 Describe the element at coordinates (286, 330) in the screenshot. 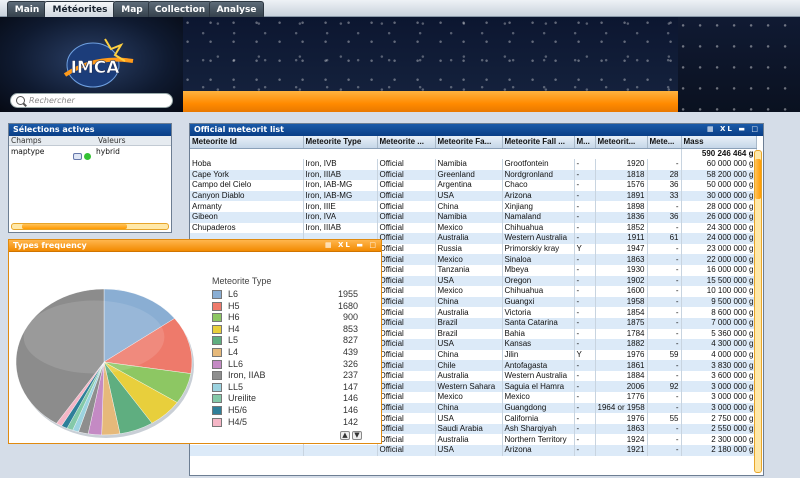

I see `legend-item: H4 853` at that location.